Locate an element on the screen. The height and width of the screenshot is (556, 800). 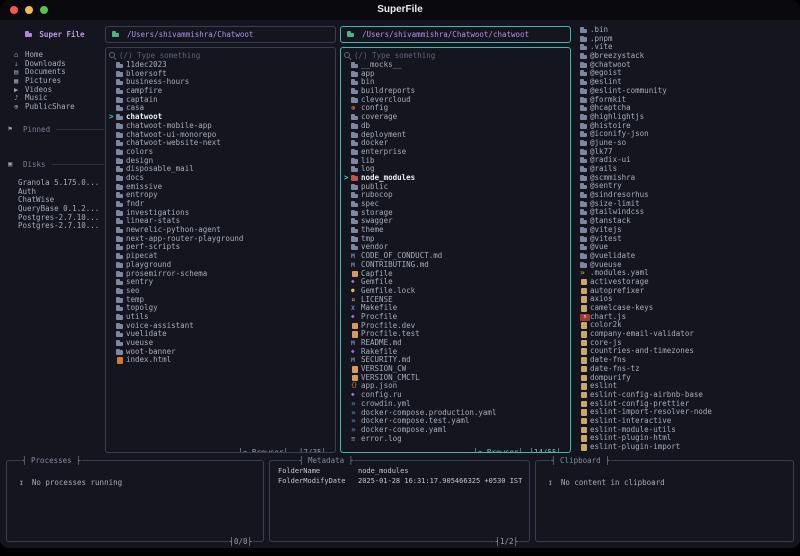
preview-file-row: @tanstack is located at coordinates (687, 221).